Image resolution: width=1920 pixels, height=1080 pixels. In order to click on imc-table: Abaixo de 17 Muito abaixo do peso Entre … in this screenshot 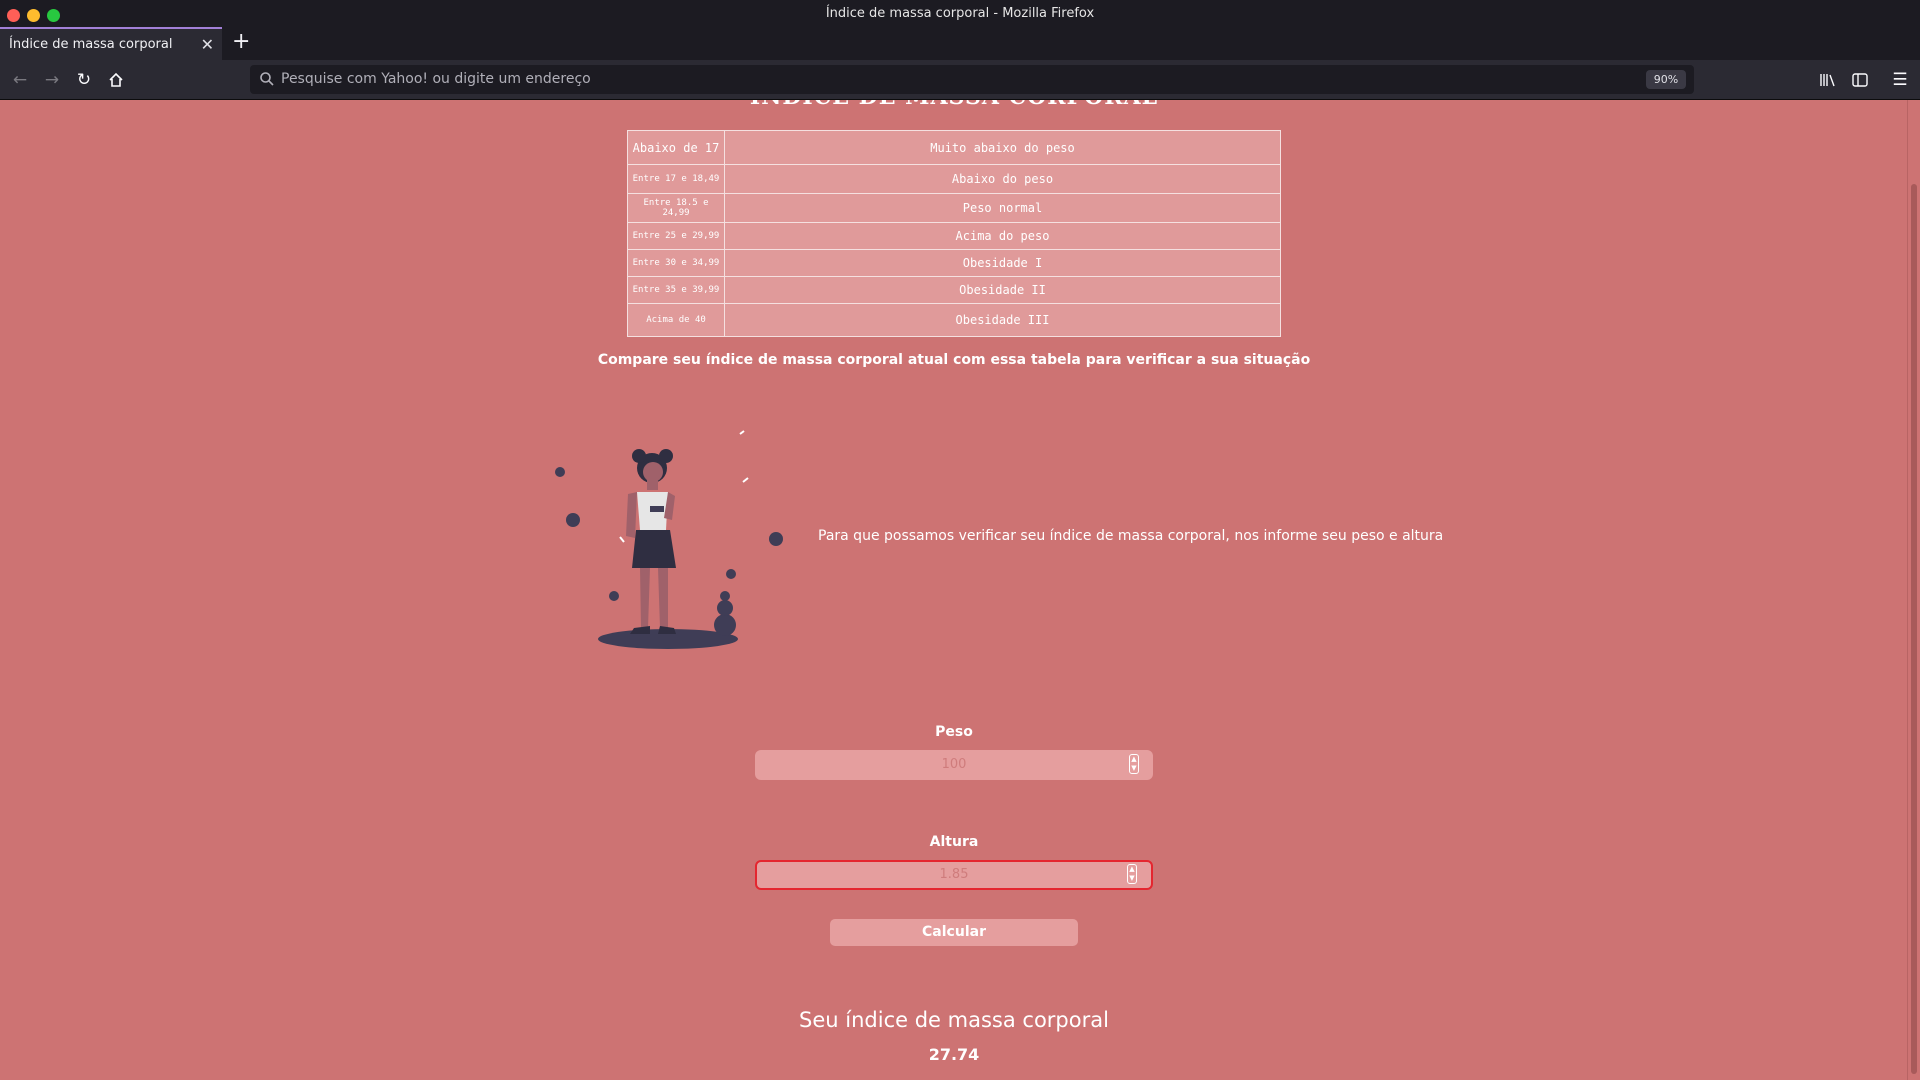, I will do `click(954, 233)`.